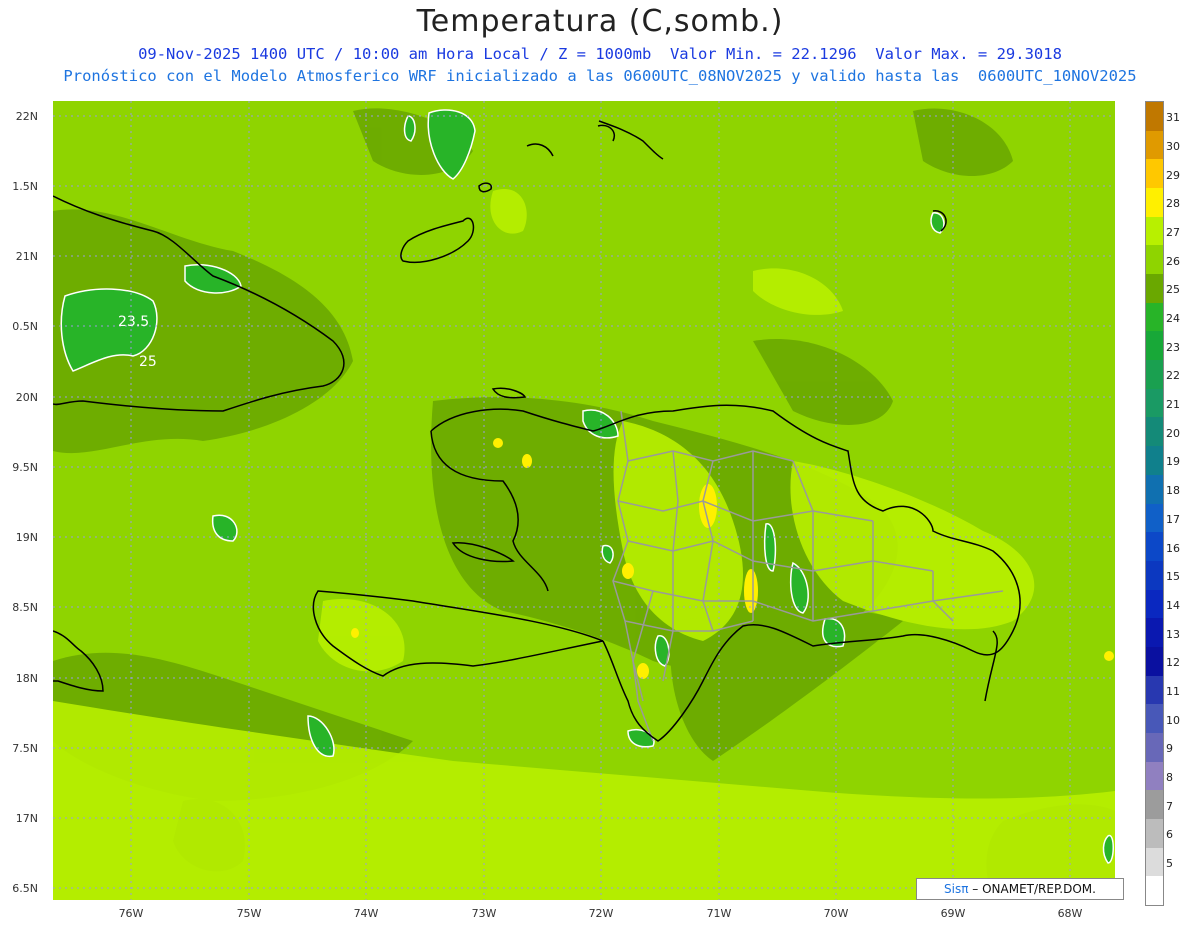 The image size is (1200, 927). What do you see at coordinates (1173, 433) in the screenshot?
I see `colorbar-label: 20` at bounding box center [1173, 433].